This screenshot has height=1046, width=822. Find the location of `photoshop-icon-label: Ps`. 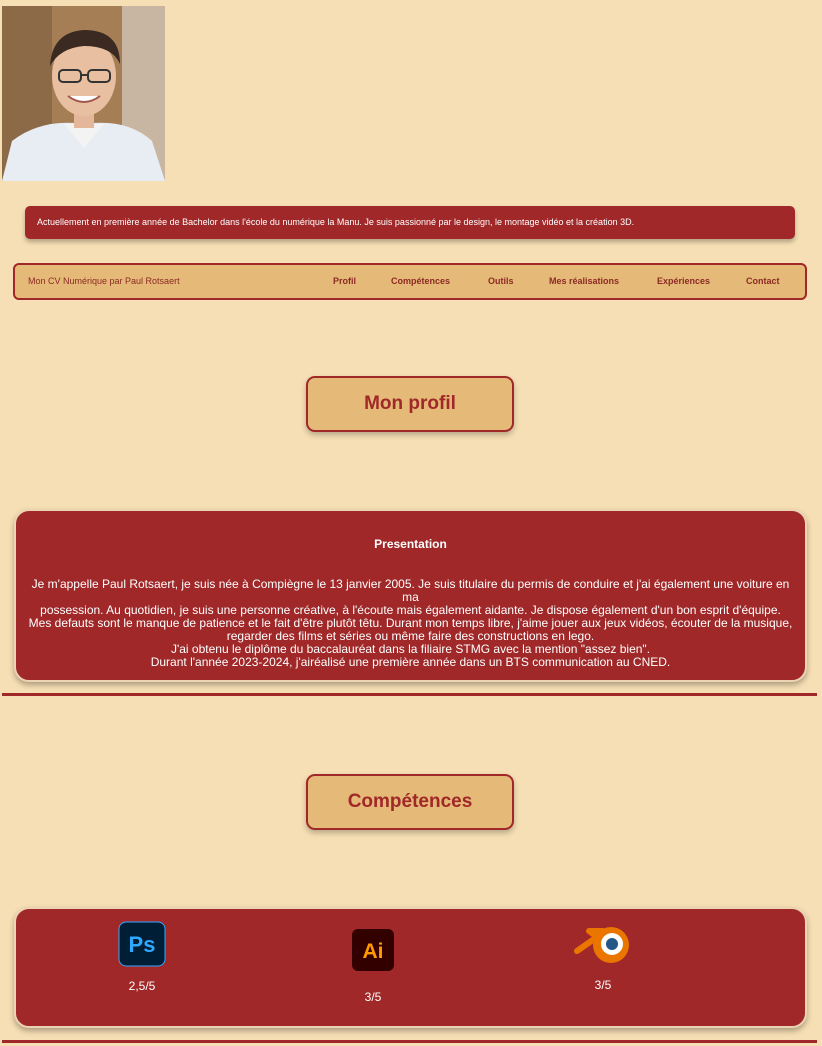

photoshop-icon-label: Ps is located at coordinates (142, 944).